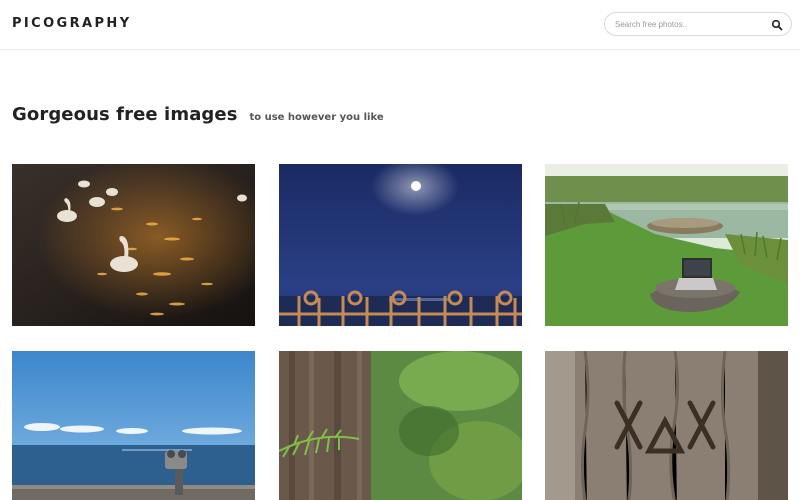  I want to click on search-box, so click(698, 24).